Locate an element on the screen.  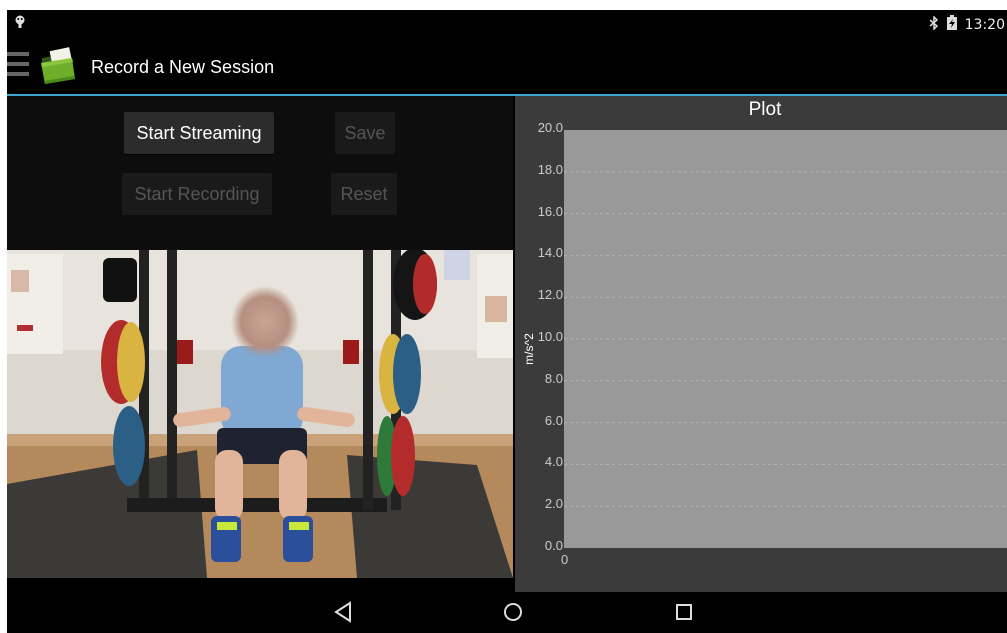
action-bar: Record a New Session is located at coordinates (507, 66).